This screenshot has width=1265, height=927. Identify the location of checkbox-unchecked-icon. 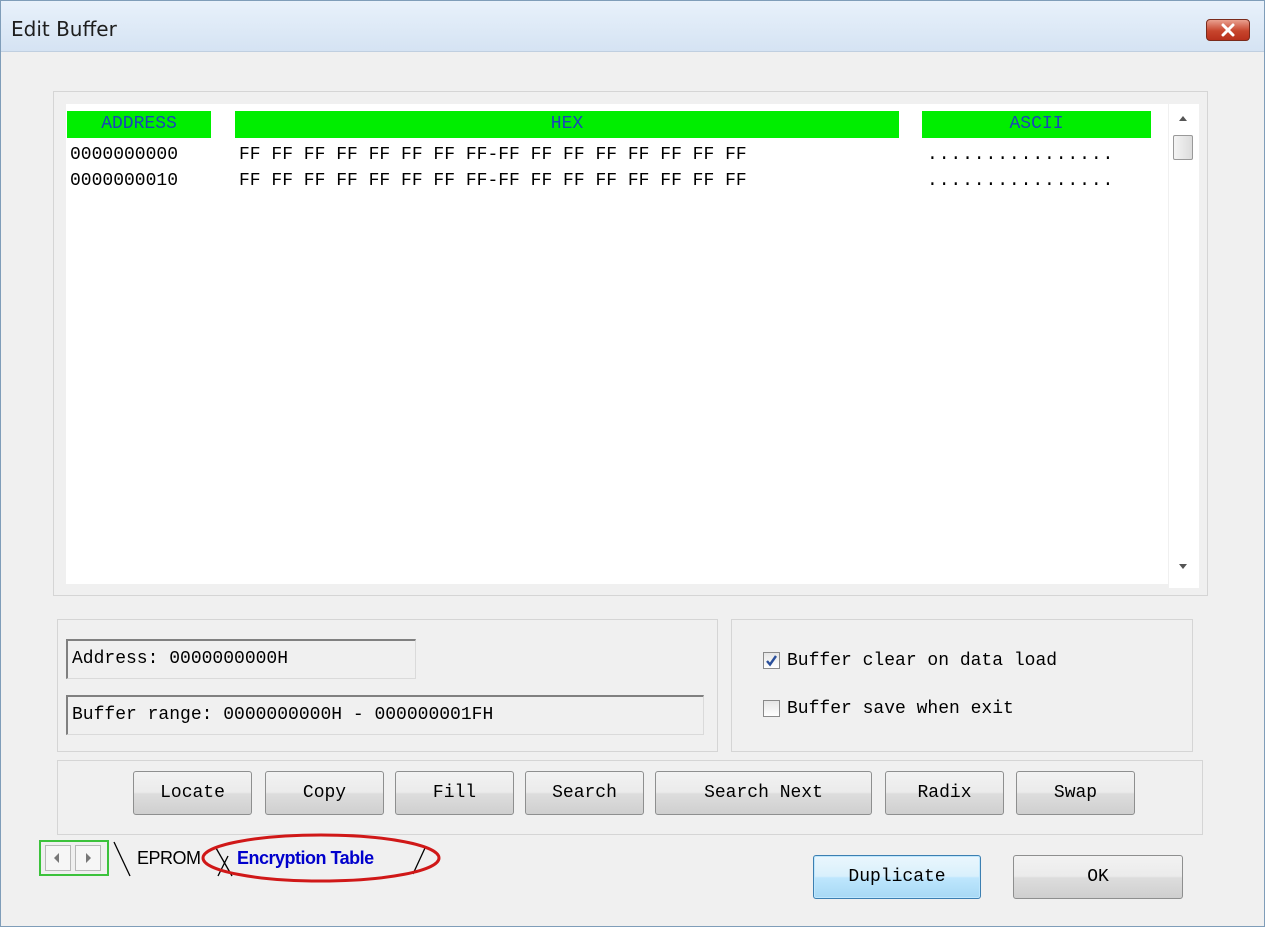
(771, 708).